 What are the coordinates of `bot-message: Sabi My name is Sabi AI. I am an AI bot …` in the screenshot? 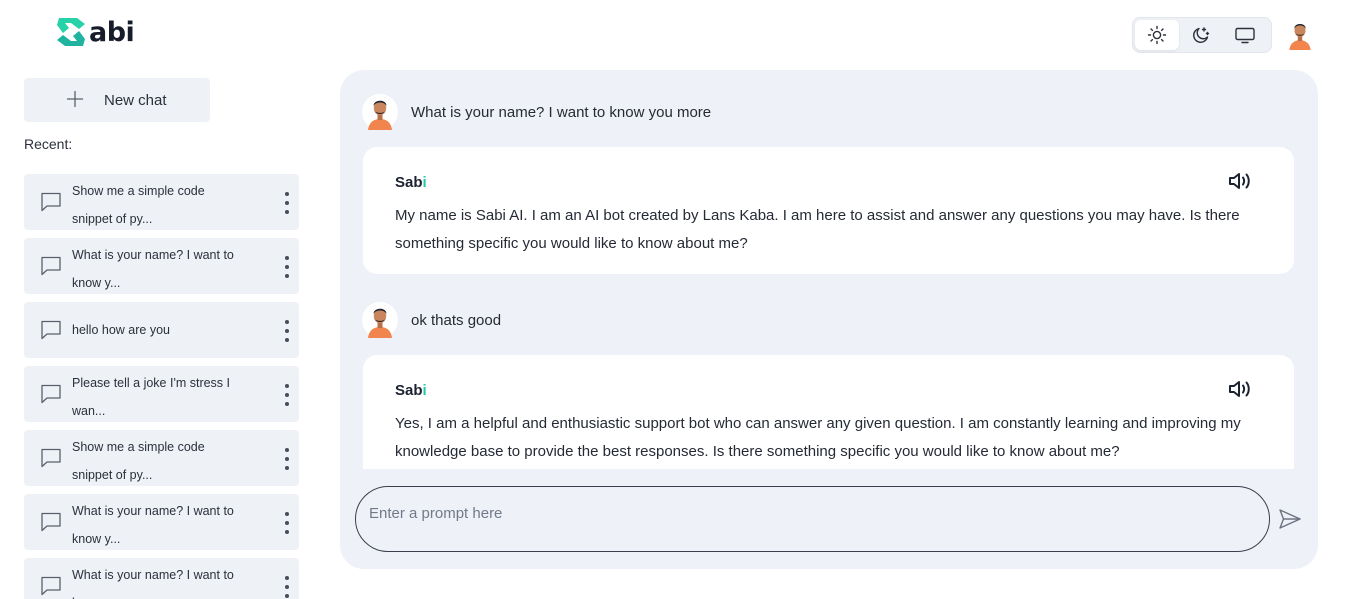 It's located at (828, 210).